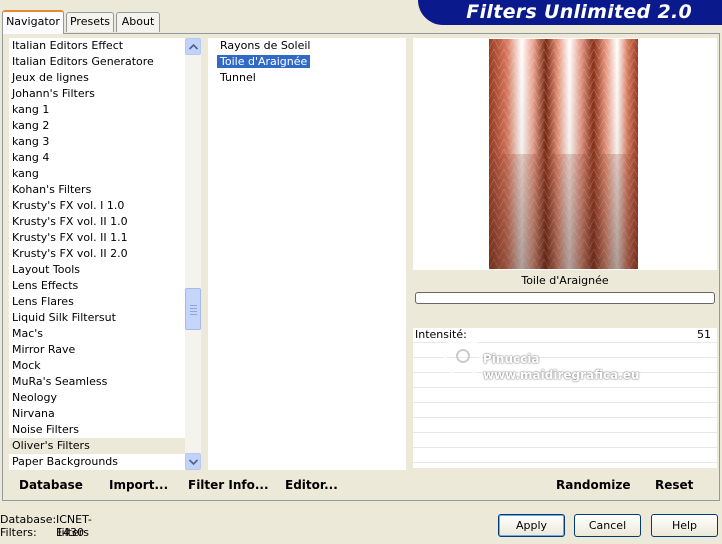 Image resolution: width=722 pixels, height=544 pixels. What do you see at coordinates (607, 525) in the screenshot?
I see `cancel-button: Cancel` at bounding box center [607, 525].